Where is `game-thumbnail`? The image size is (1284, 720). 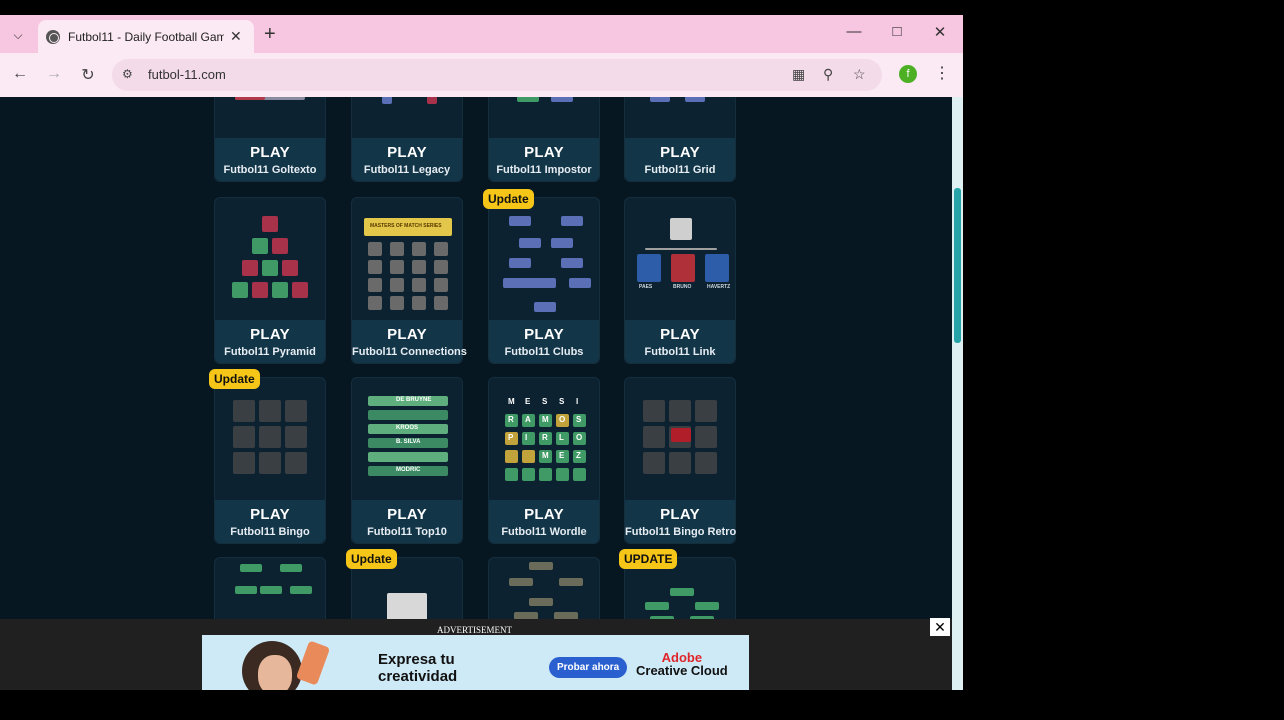 game-thumbnail is located at coordinates (270, 259).